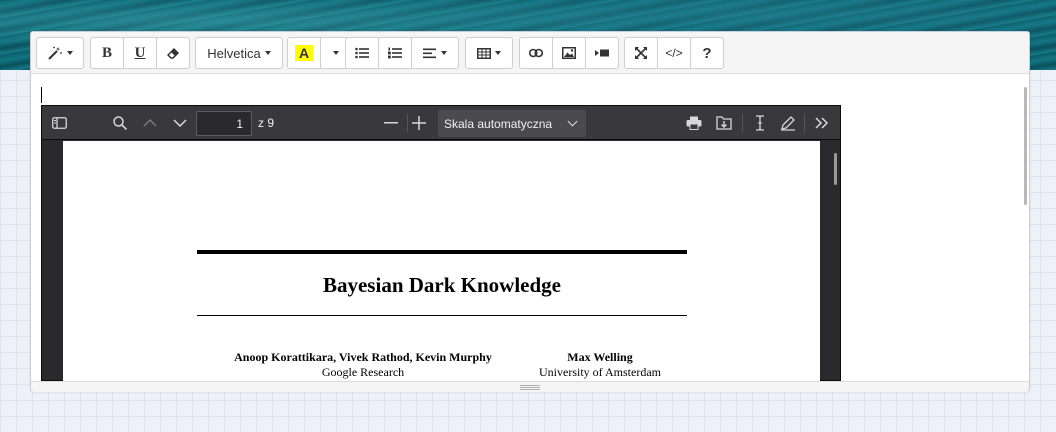 This screenshot has height=432, width=1056. What do you see at coordinates (429, 53) in the screenshot?
I see `align-icon` at bounding box center [429, 53].